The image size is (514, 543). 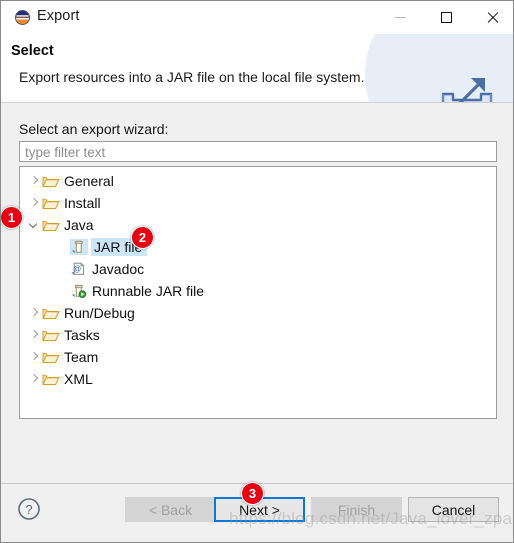 I want to click on window-title: Export, so click(x=58, y=16).